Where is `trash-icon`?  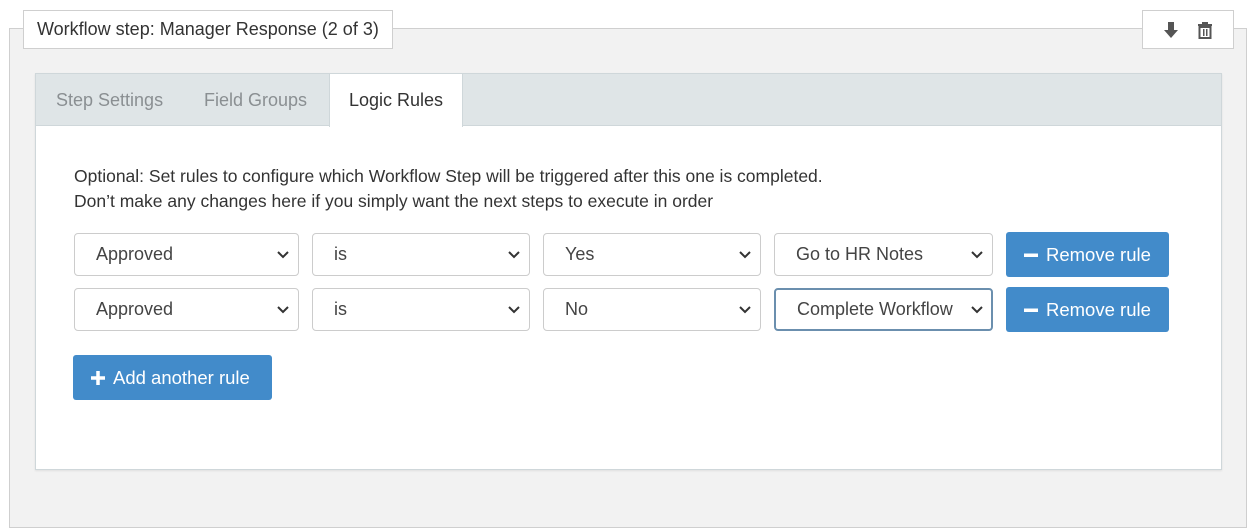 trash-icon is located at coordinates (1205, 30).